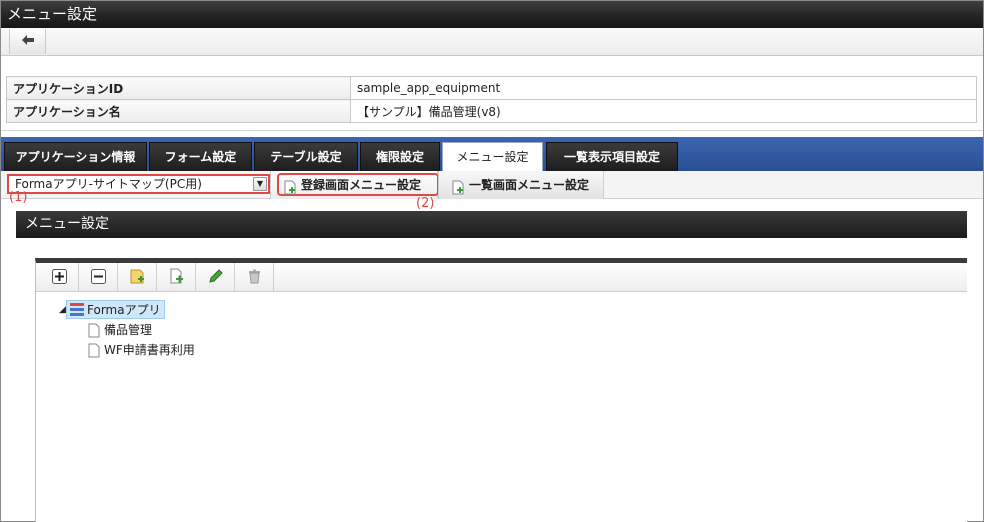 The height and width of the screenshot is (522, 984). I want to click on subtab-entry-menu-settings: 登録画面メニュー設定, so click(354, 185).